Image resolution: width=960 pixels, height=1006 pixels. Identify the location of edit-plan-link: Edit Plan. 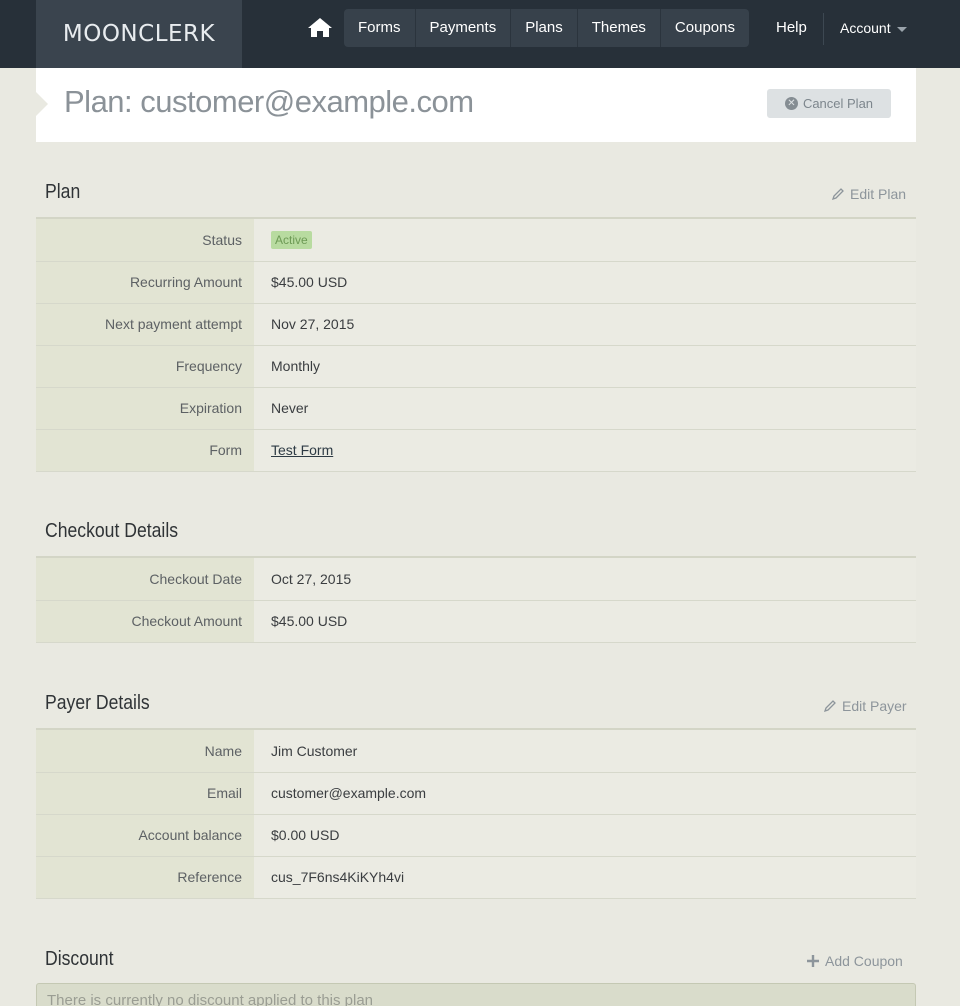
(868, 194).